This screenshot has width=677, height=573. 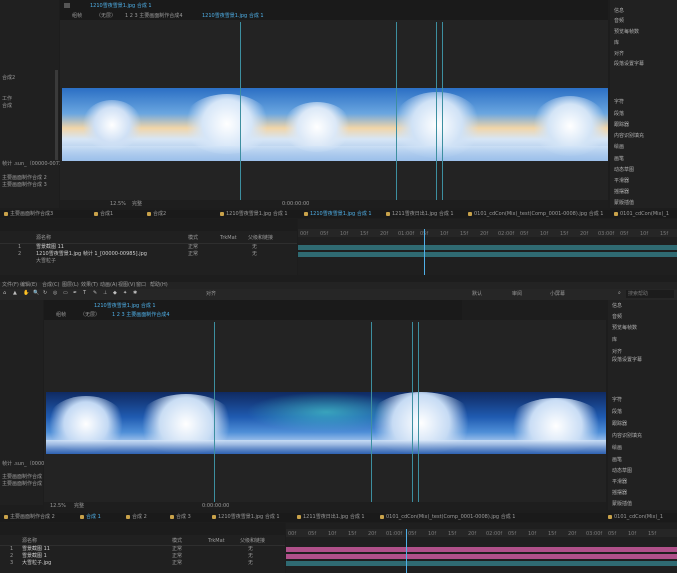 I want to click on right-item-motion-sketch-bottom: 动态草图, so click(x=622, y=471).